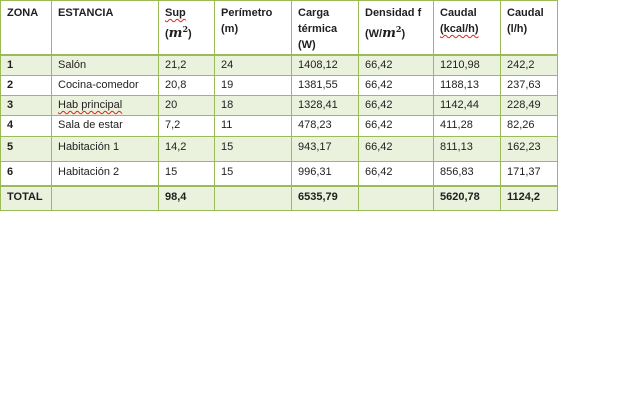 The width and height of the screenshot is (640, 400). I want to click on cell-carga: 943,17, so click(325, 149).